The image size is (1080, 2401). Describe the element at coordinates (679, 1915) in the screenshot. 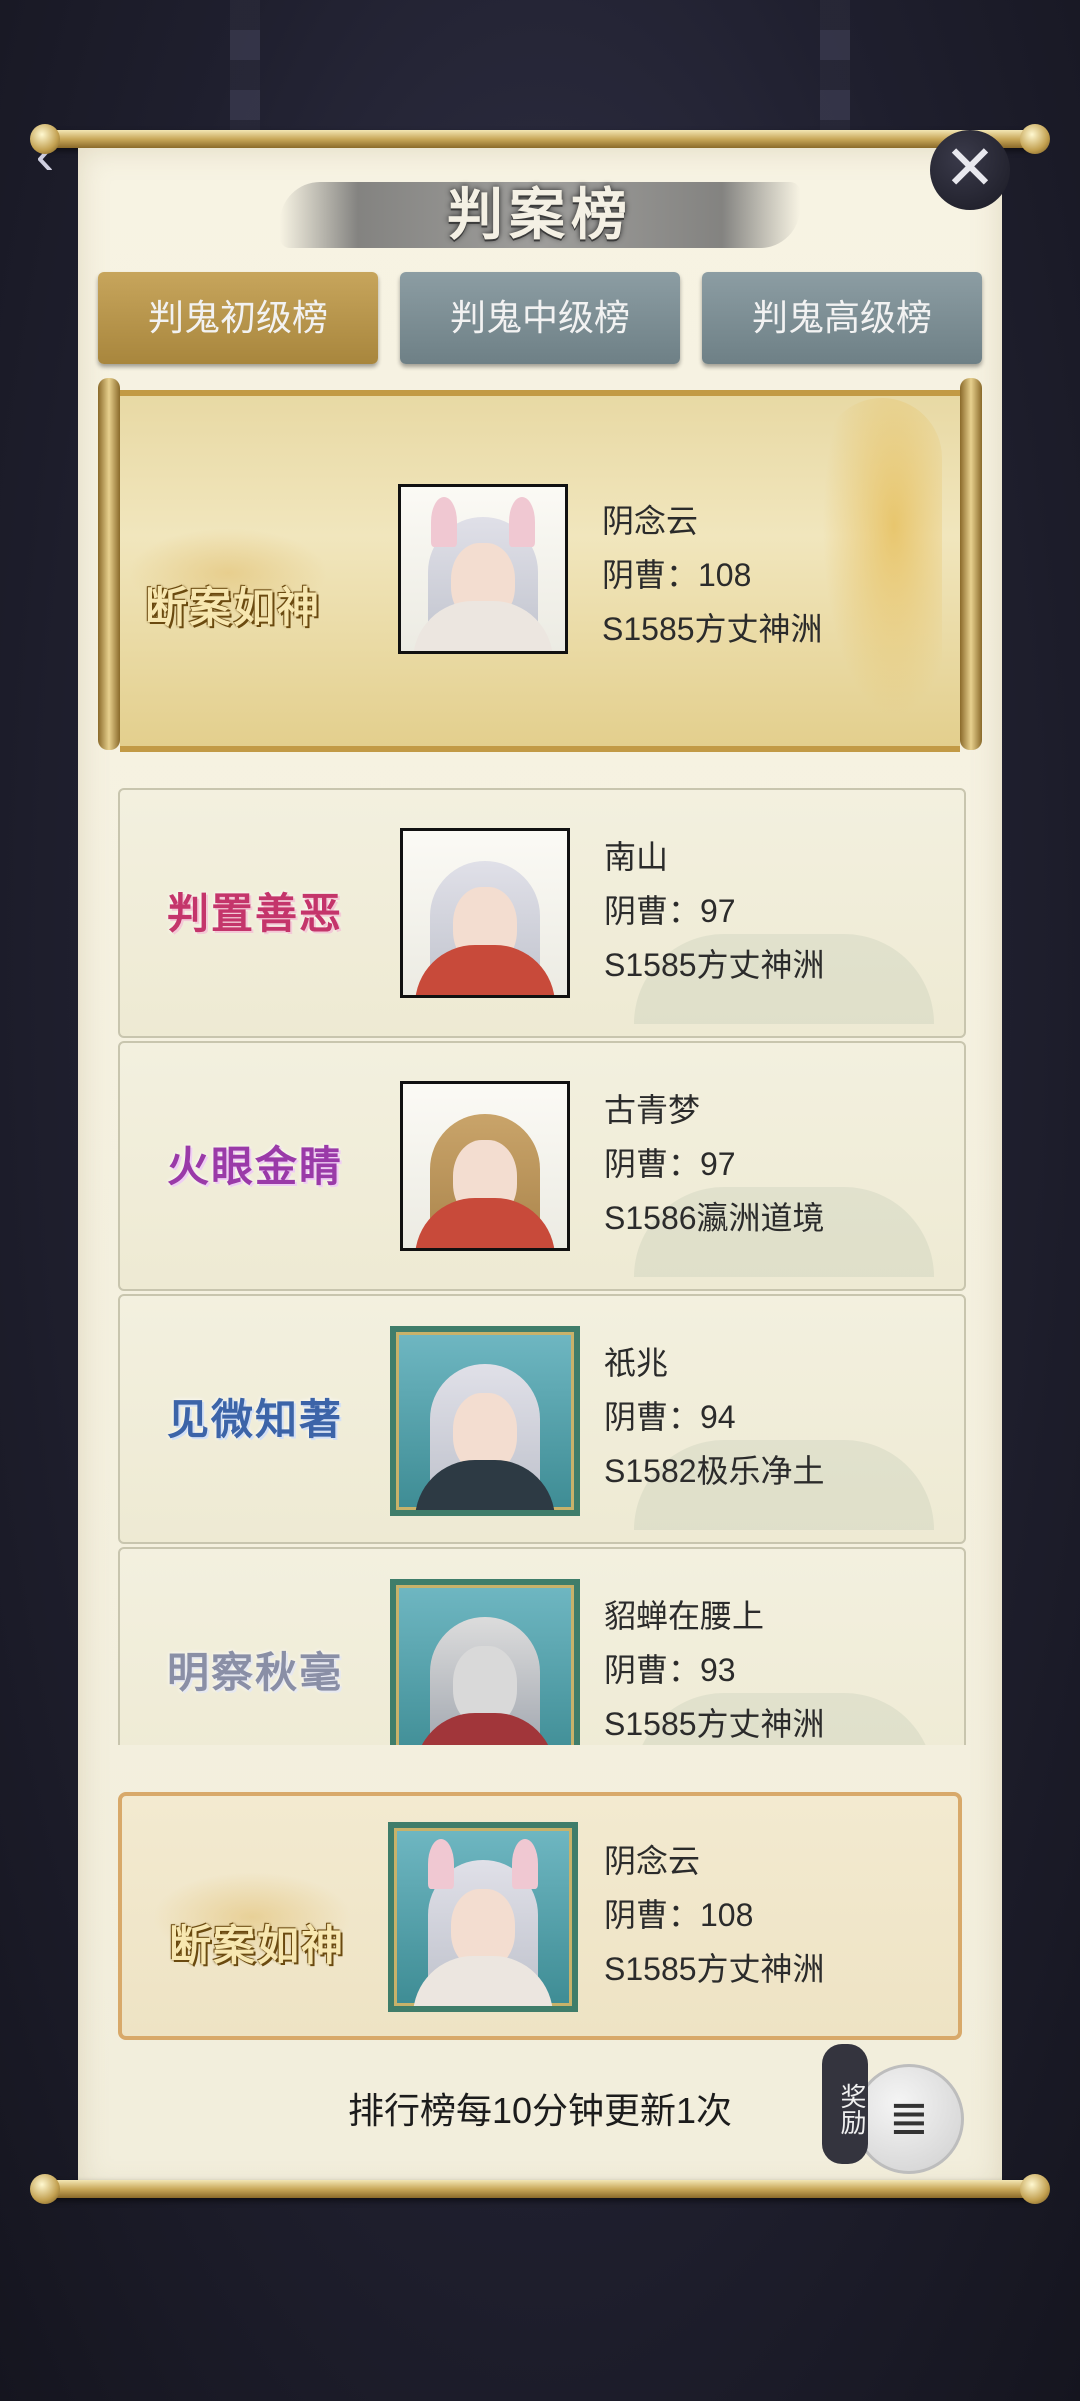

I see `player-score: 阴曹：108` at that location.